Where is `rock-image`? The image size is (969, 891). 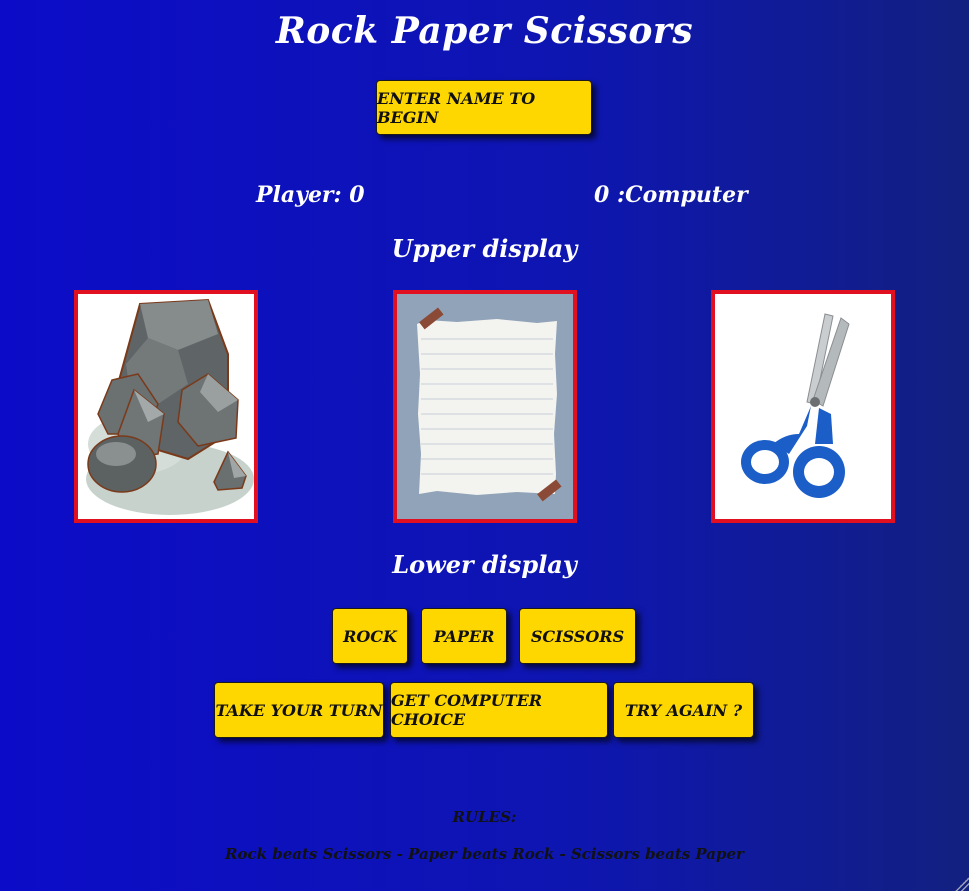 rock-image is located at coordinates (170, 406).